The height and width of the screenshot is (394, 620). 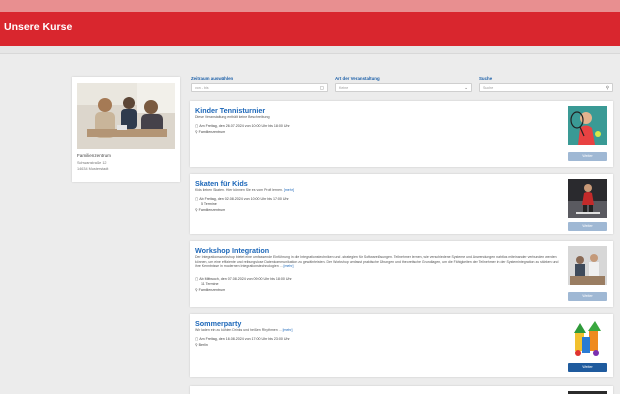 I want to click on course-count: 5 Termine, so click(x=209, y=204).